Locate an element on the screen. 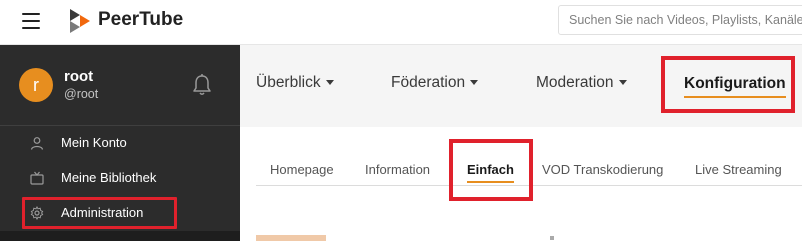 This screenshot has width=802, height=241. user-block: r root @root is located at coordinates (120, 85).